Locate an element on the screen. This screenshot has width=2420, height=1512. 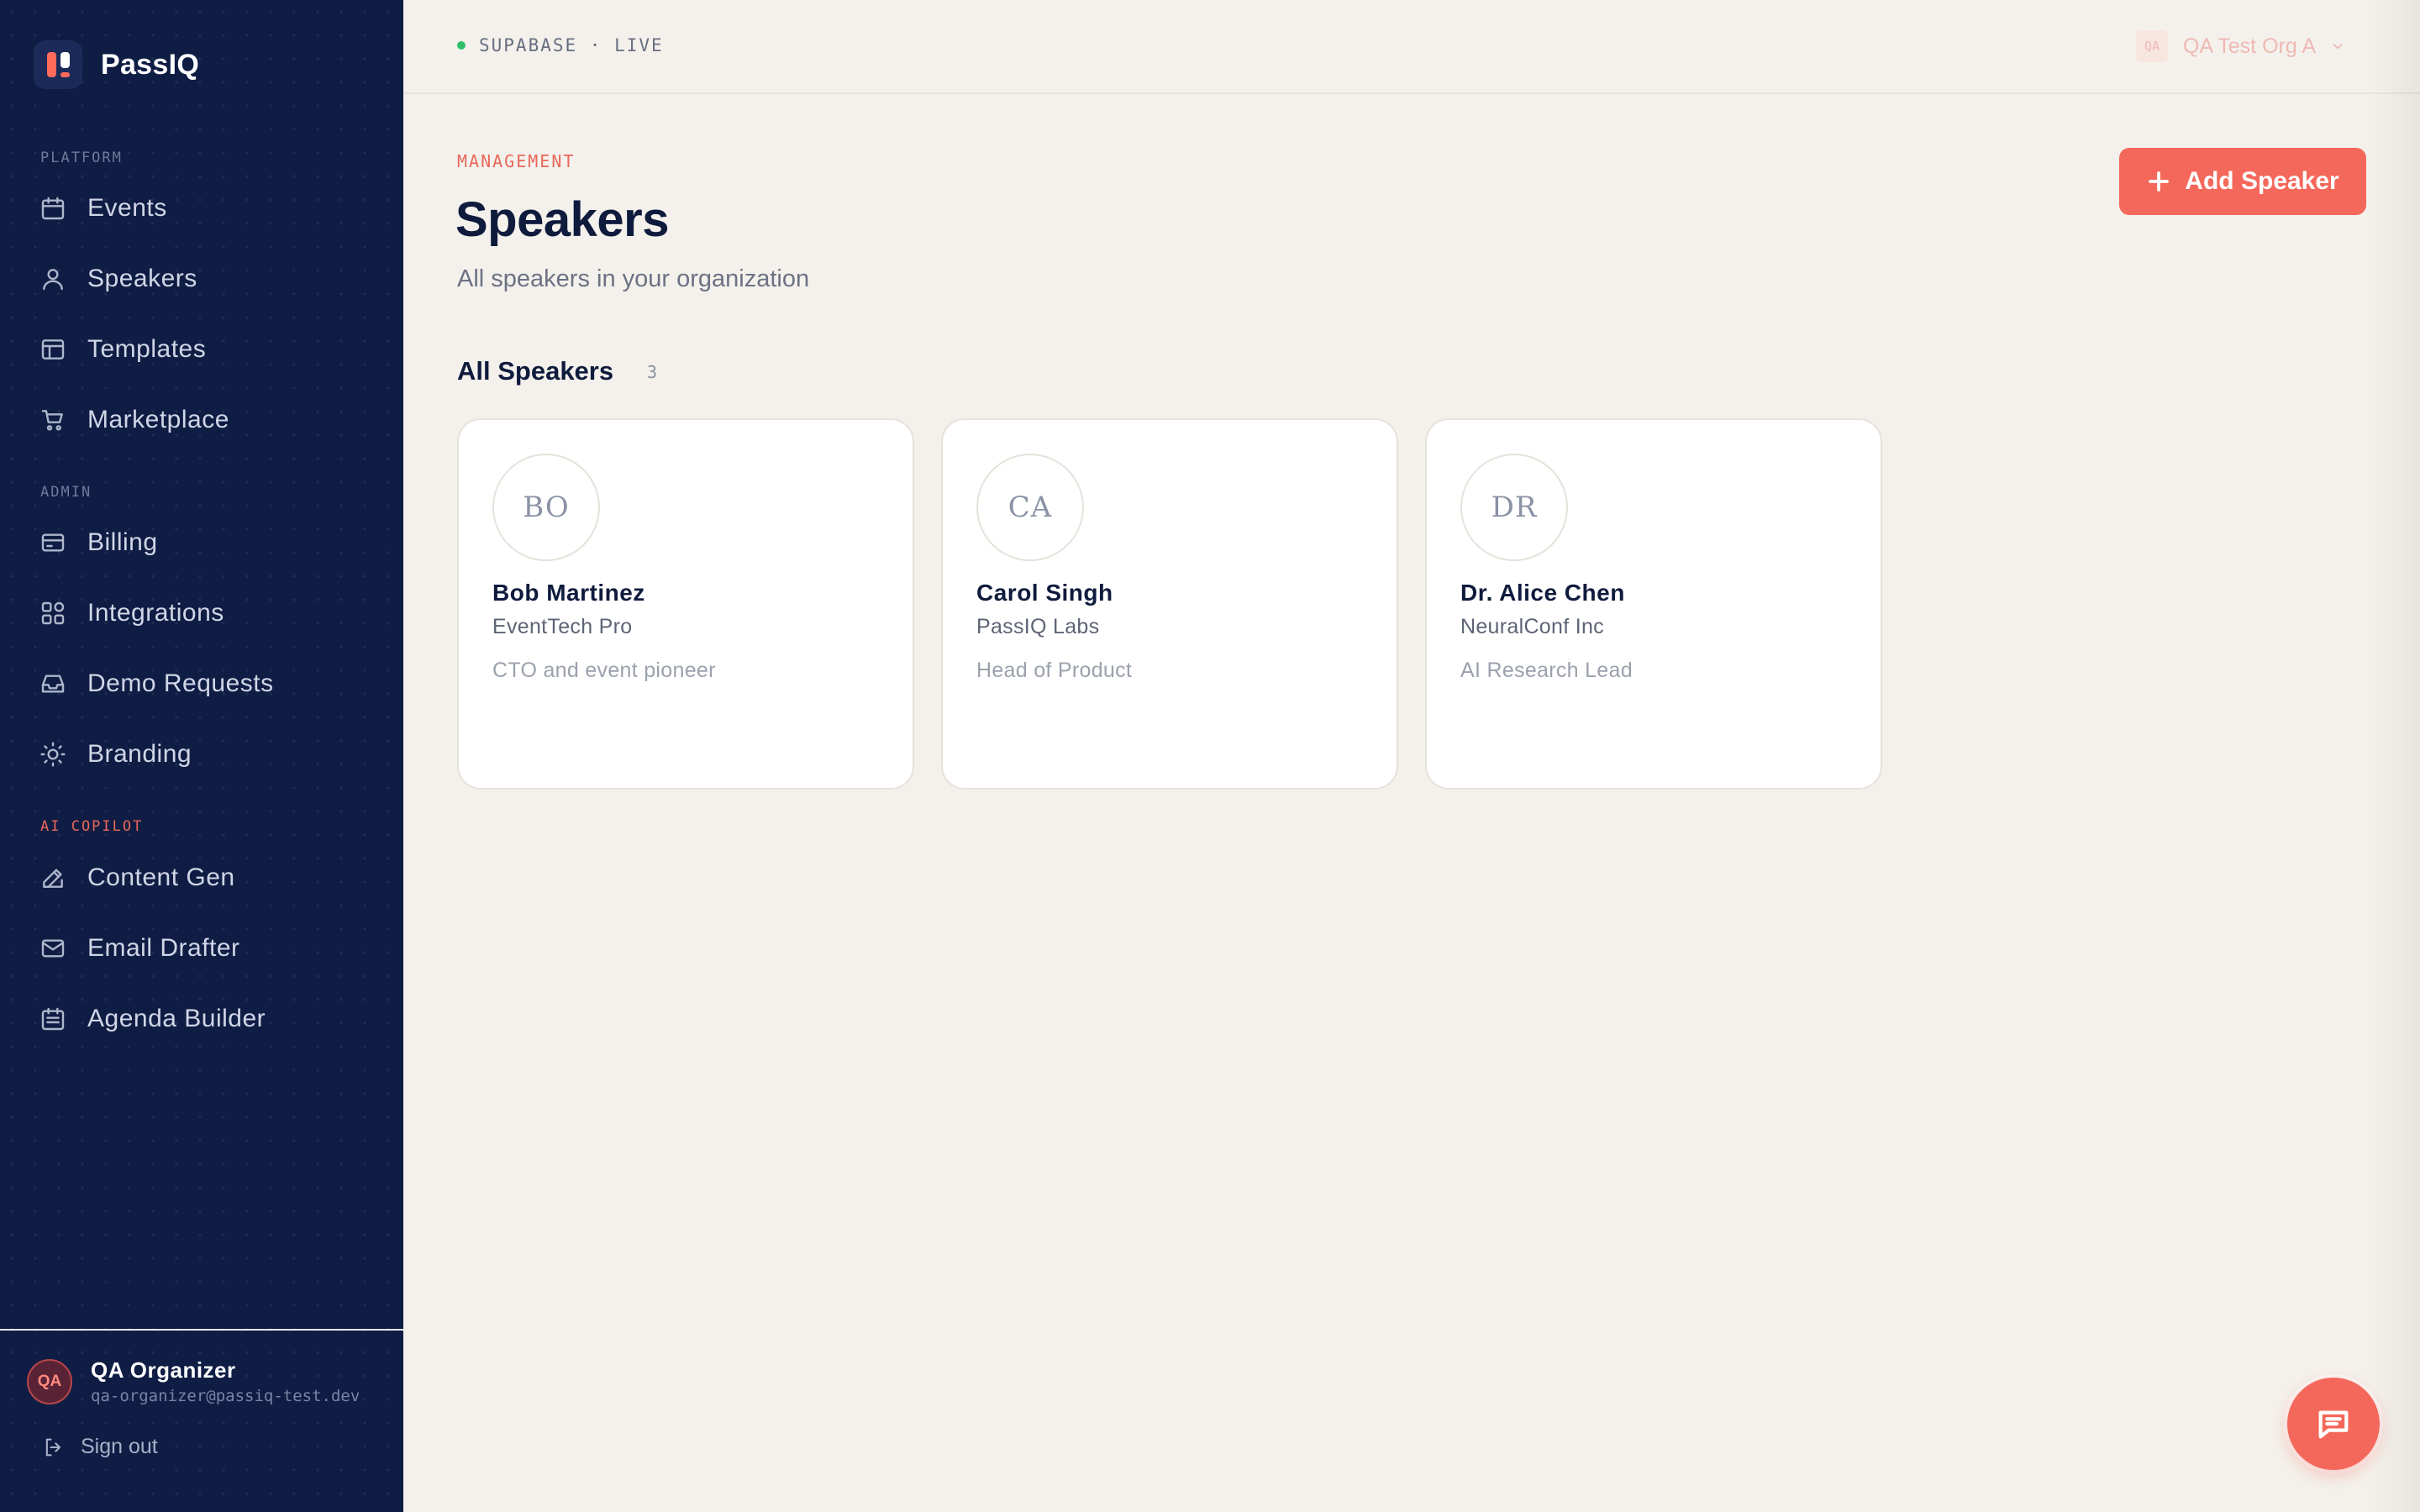
edit-icon is located at coordinates (53, 878).